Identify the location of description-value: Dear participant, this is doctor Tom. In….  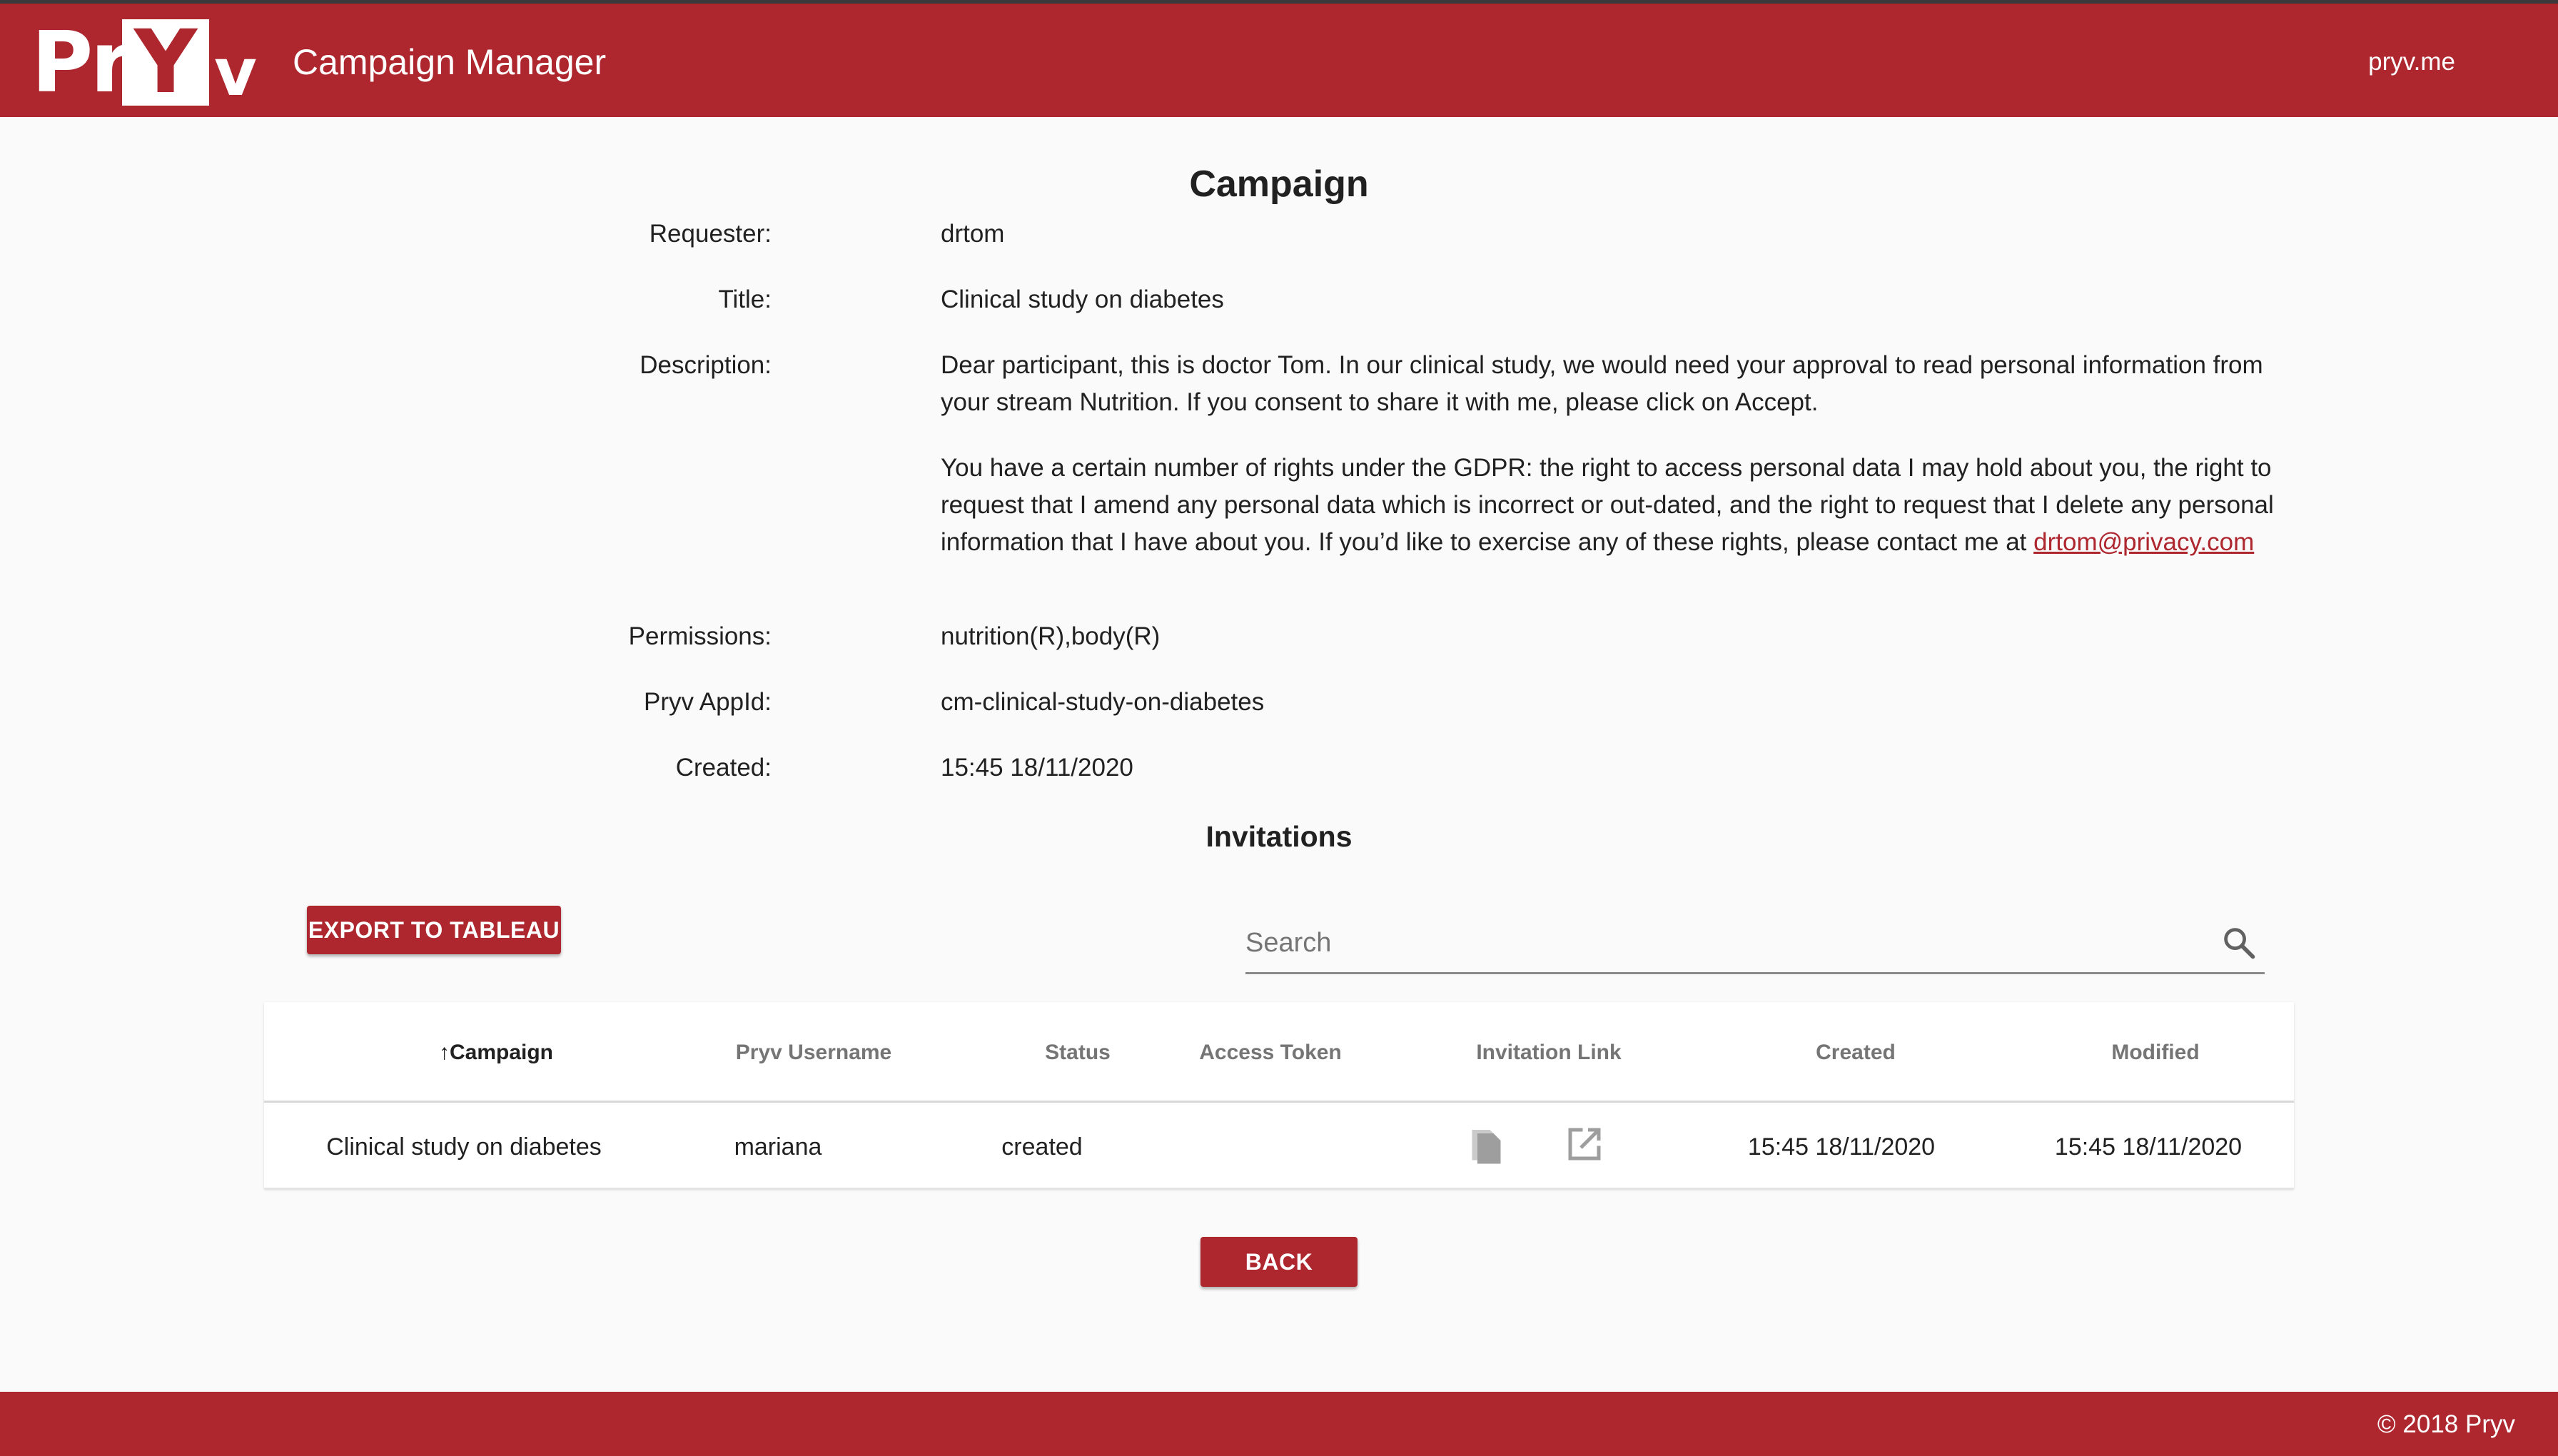
(1616, 468).